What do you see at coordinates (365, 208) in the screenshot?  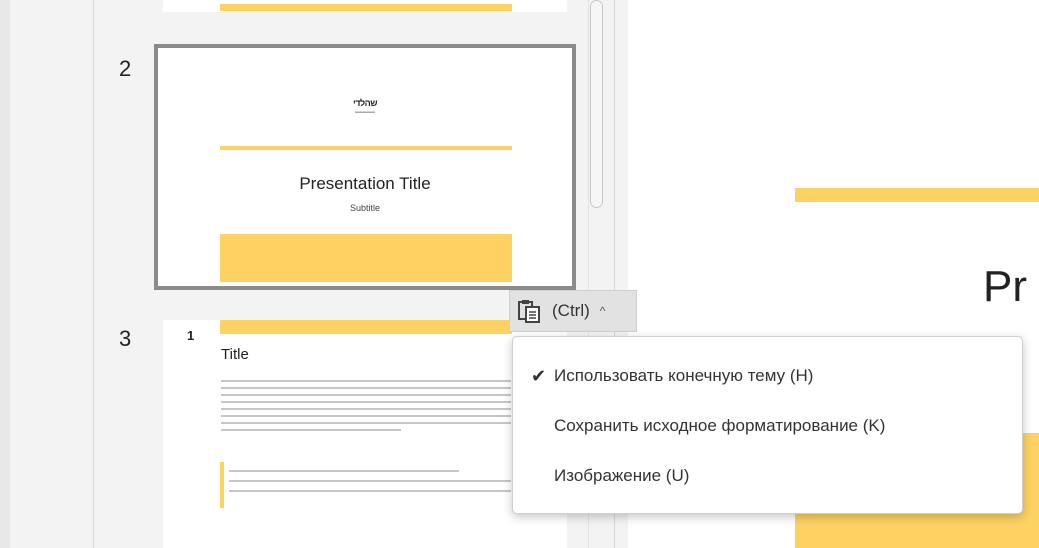 I see `slide-2-subtitle: Subtitle` at bounding box center [365, 208].